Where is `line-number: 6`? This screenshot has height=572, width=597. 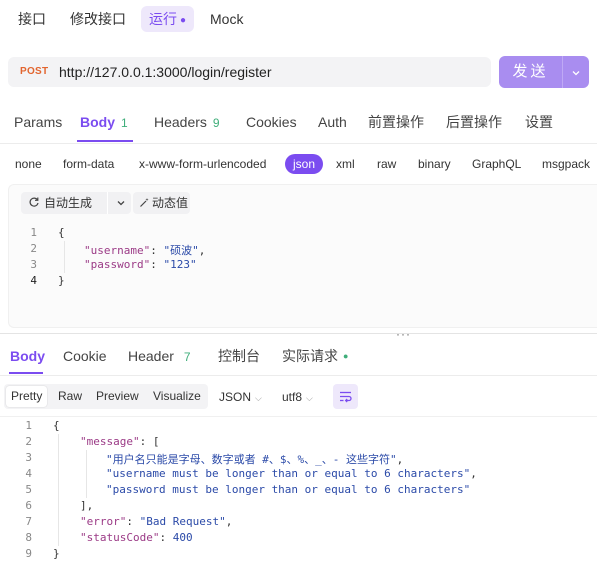
line-number: 6 is located at coordinates (28, 505).